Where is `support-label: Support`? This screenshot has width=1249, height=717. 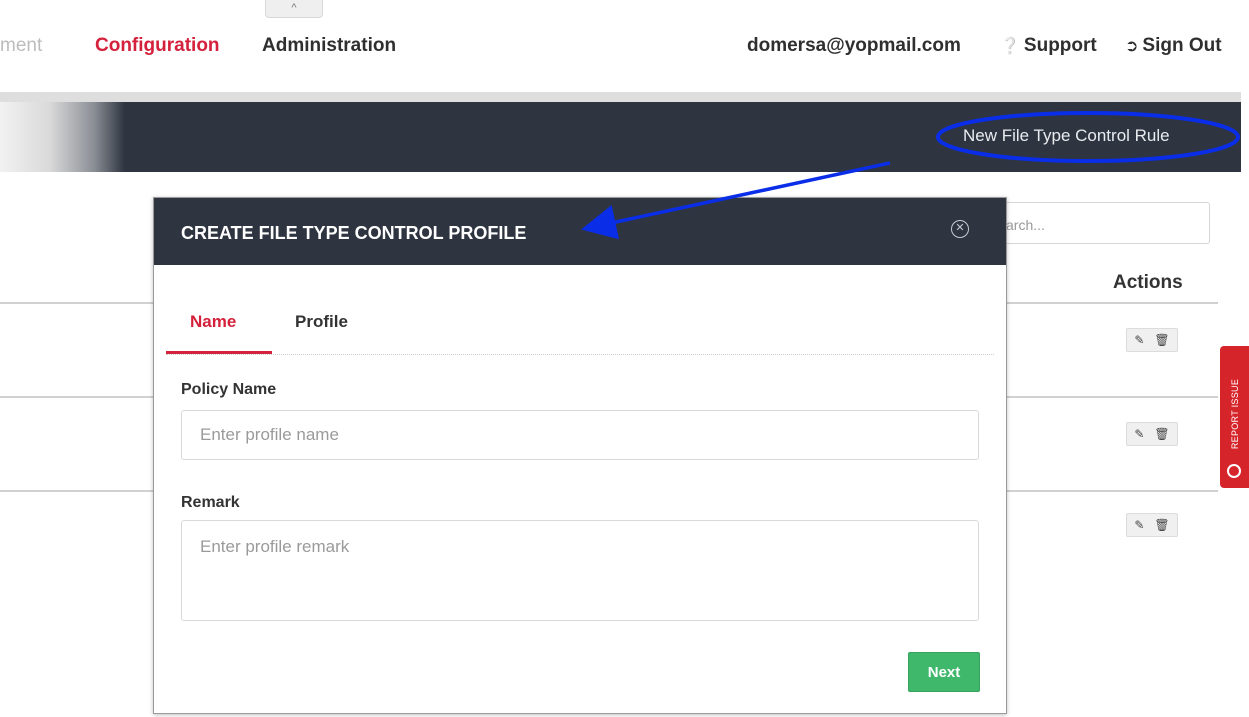
support-label: Support is located at coordinates (1060, 45).